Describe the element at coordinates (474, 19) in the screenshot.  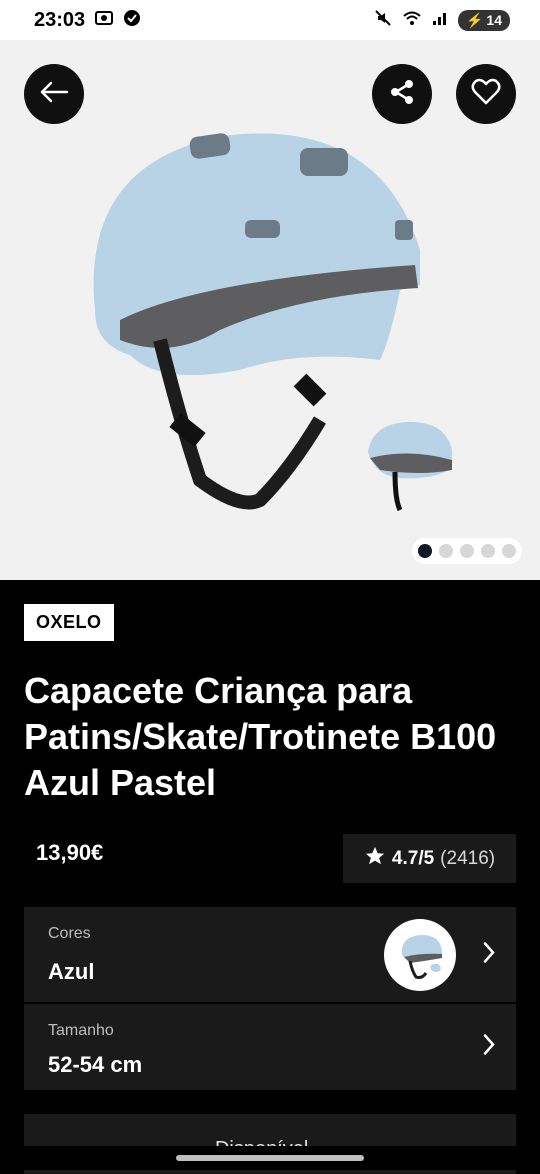
I see `bolt-icon: ⚡` at that location.